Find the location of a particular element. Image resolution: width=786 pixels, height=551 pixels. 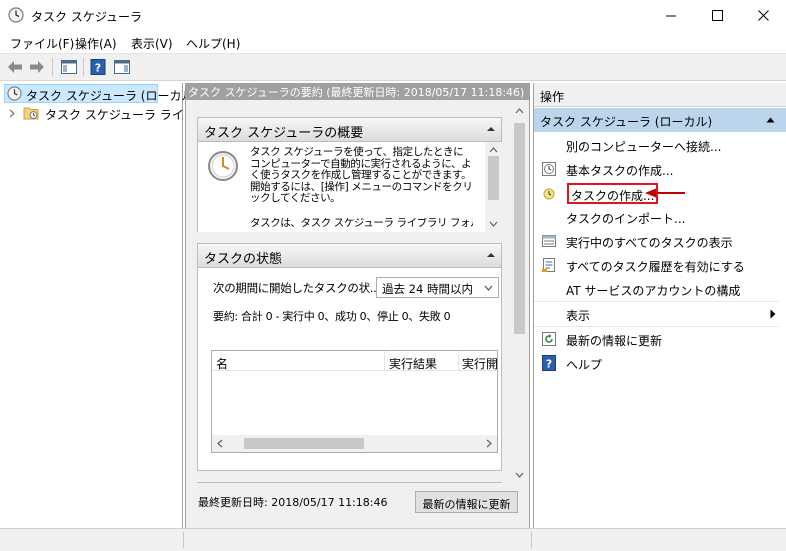

table-horizontal-scrollbar is located at coordinates (354, 443).